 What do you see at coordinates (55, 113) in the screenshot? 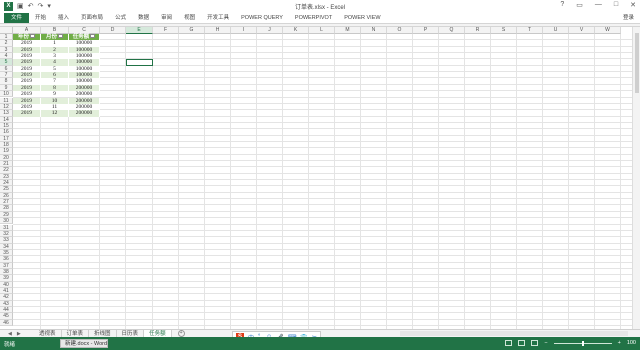
I see `table-cell: 12` at bounding box center [55, 113].